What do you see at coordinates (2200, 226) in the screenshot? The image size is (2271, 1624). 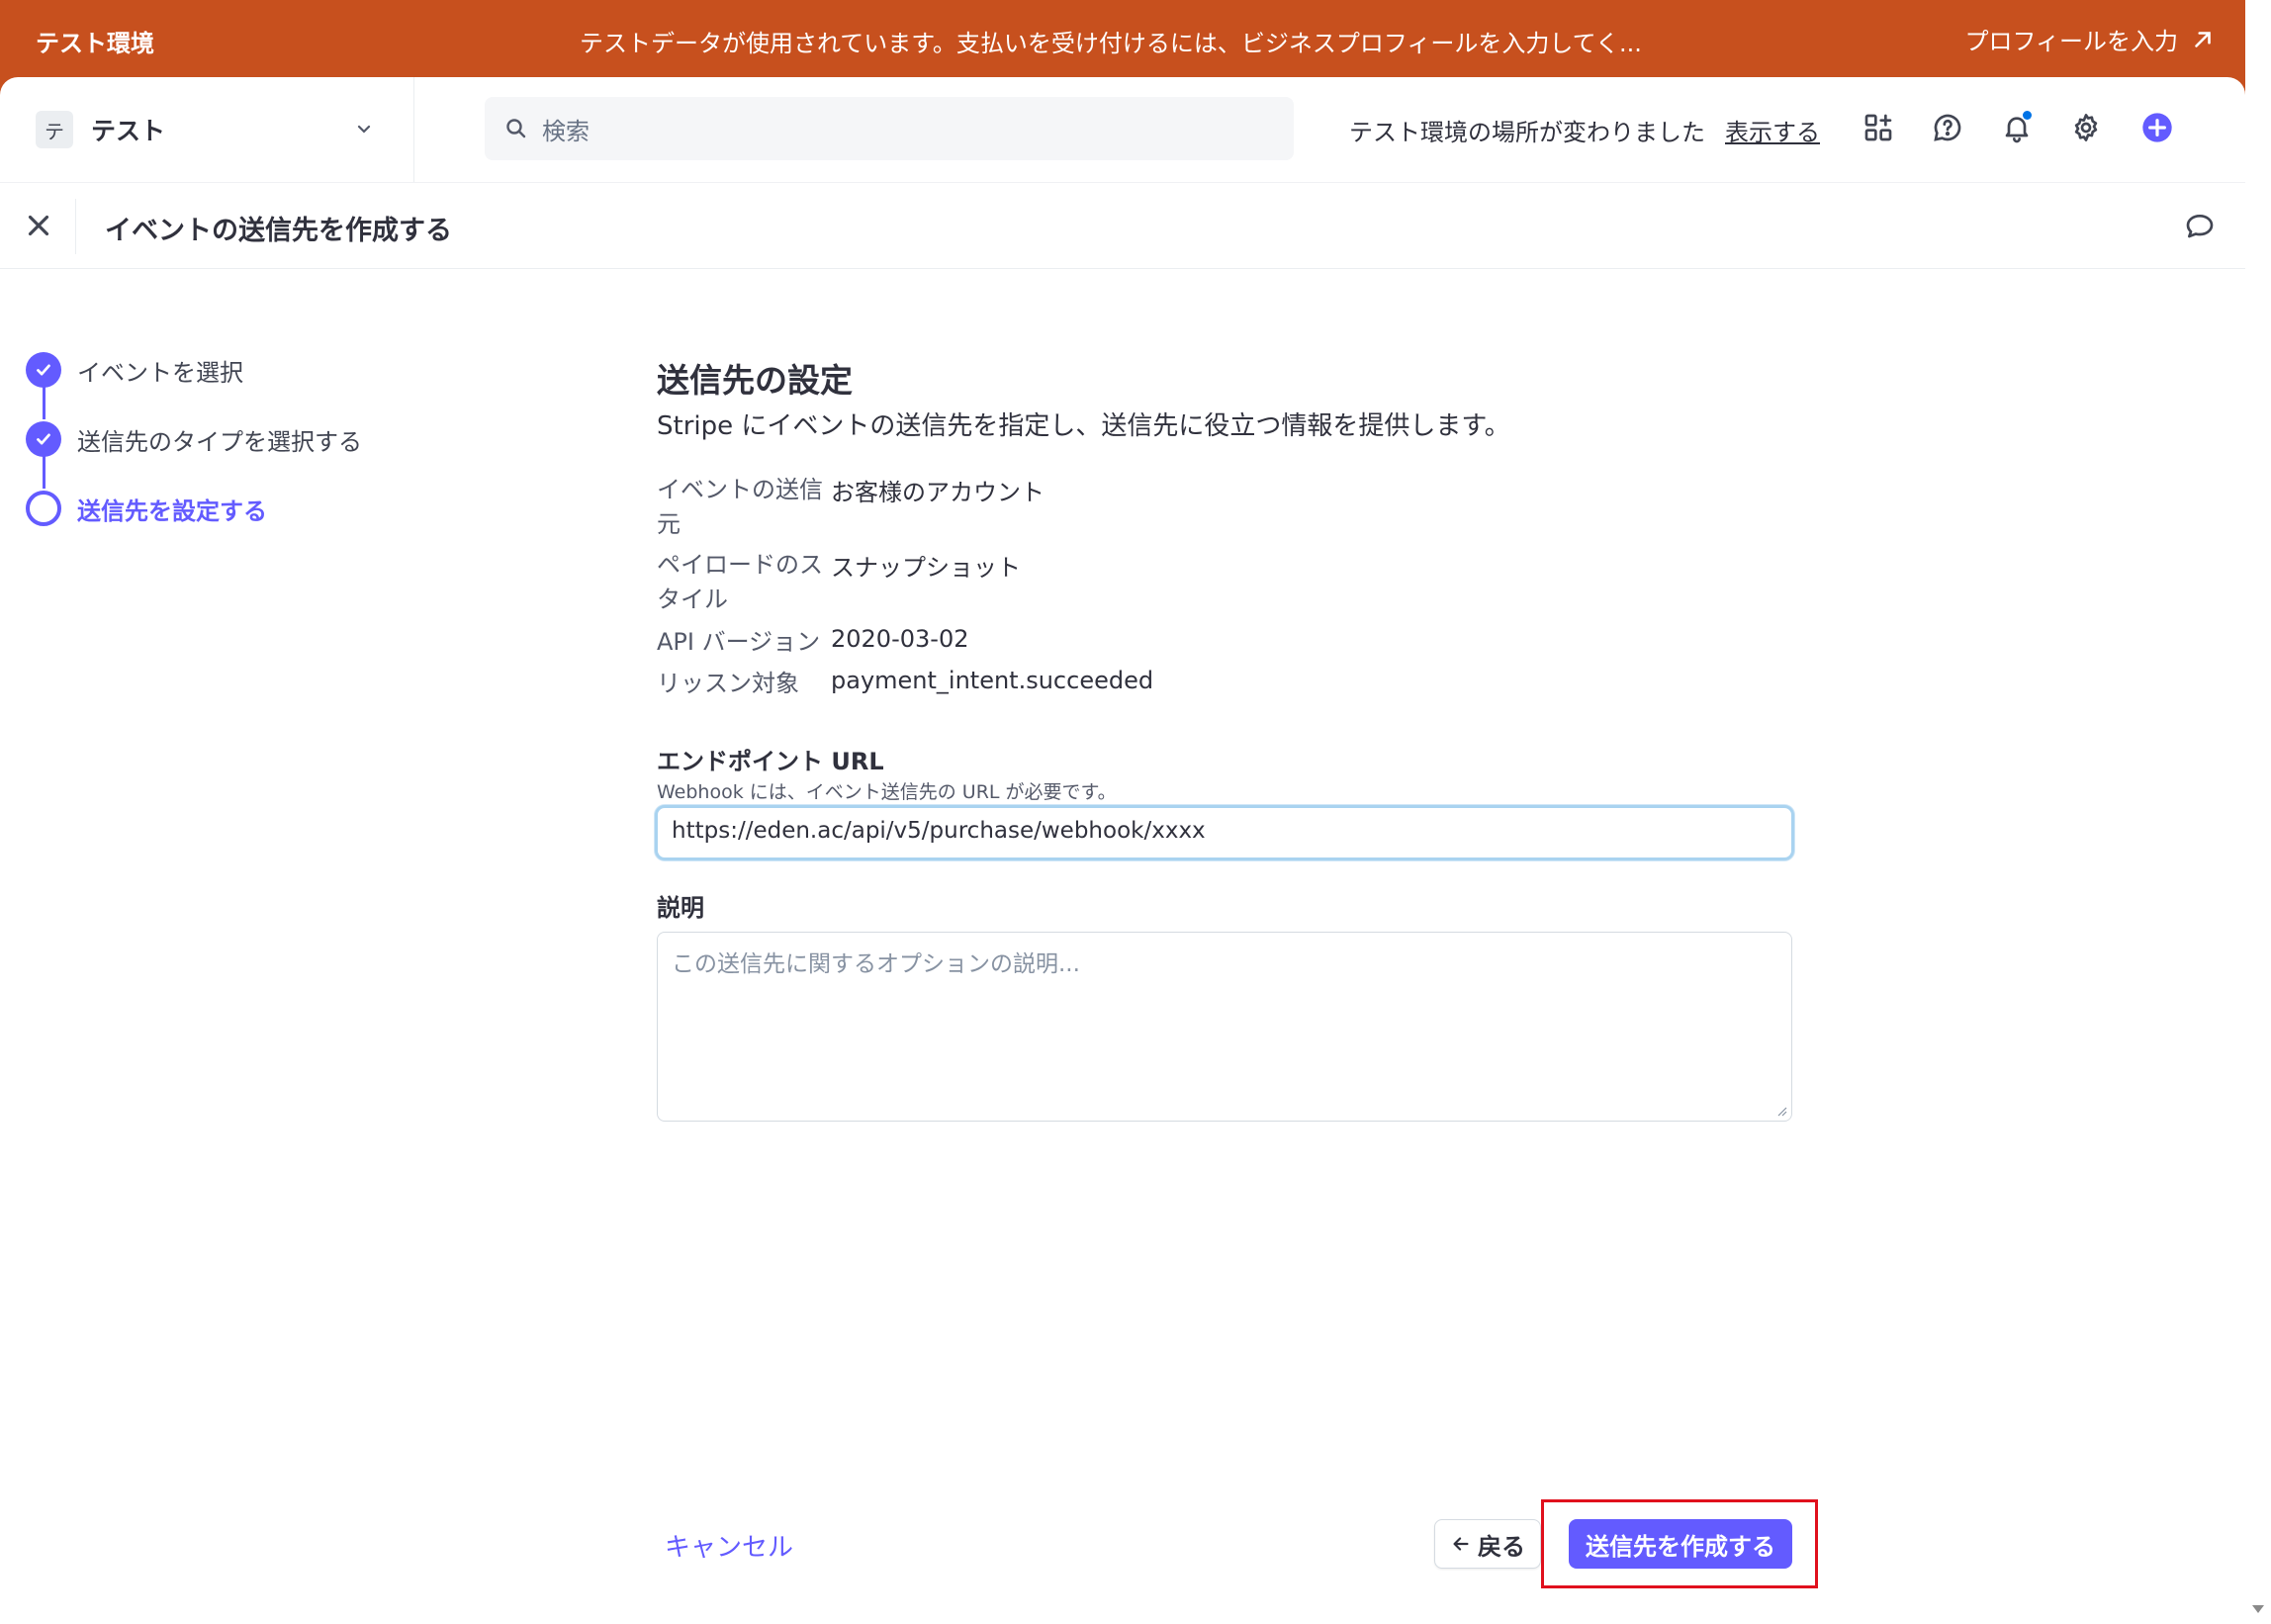 I see `feedback-icon` at bounding box center [2200, 226].